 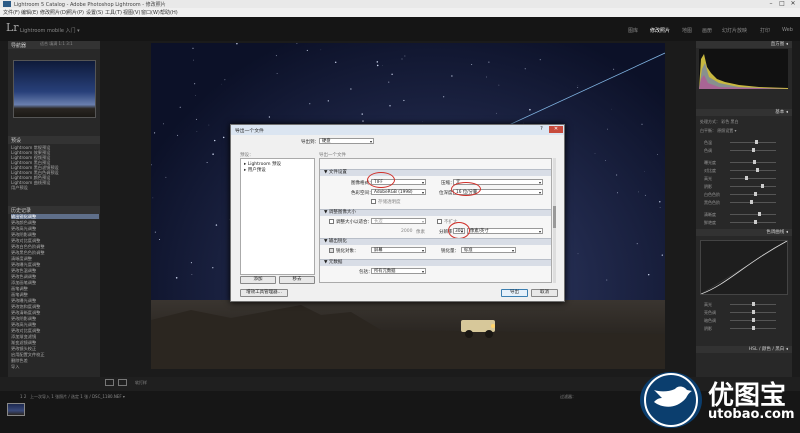 What do you see at coordinates (406, 231) in the screenshot?
I see `resize-dimension: 2000` at bounding box center [406, 231].